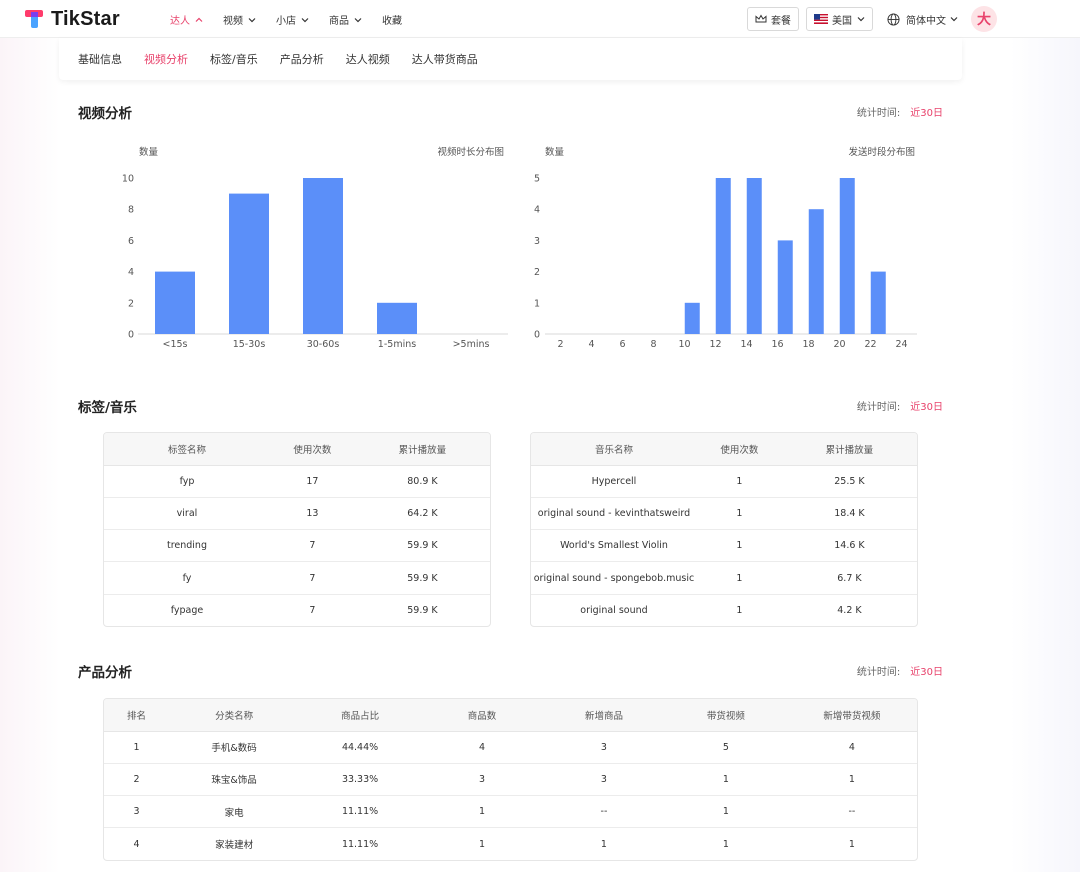 The height and width of the screenshot is (872, 1080). I want to click on stat-label: 统计时间:, so click(878, 113).